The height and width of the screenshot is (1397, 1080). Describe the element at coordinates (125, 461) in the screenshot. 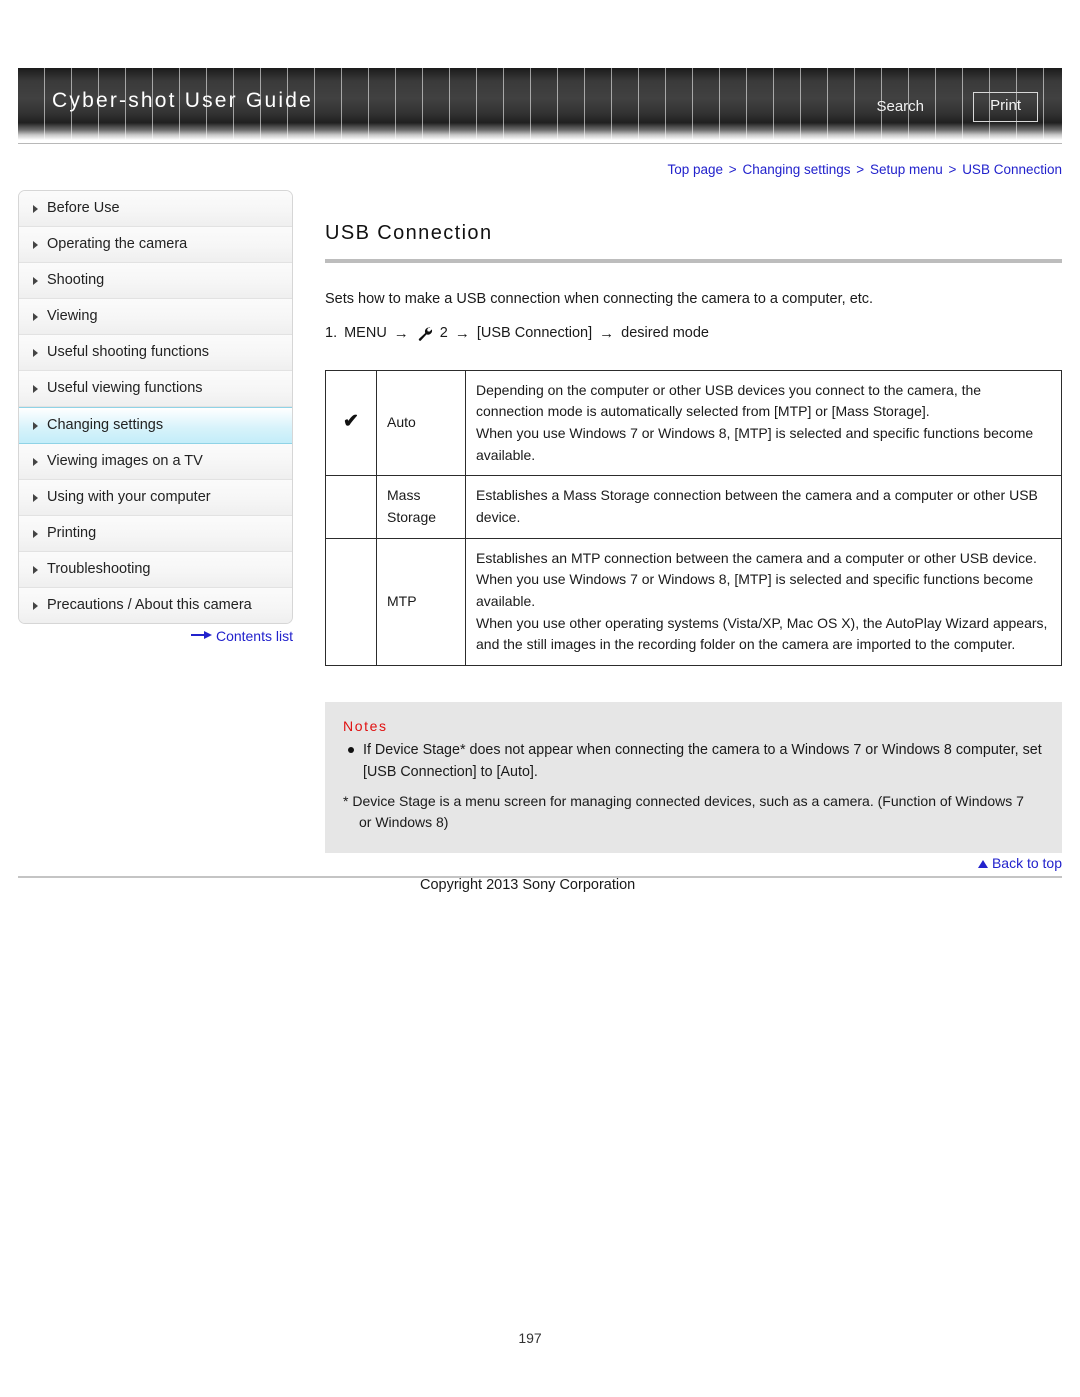

I see `sidebar-item-label: Viewing images on a TV` at that location.